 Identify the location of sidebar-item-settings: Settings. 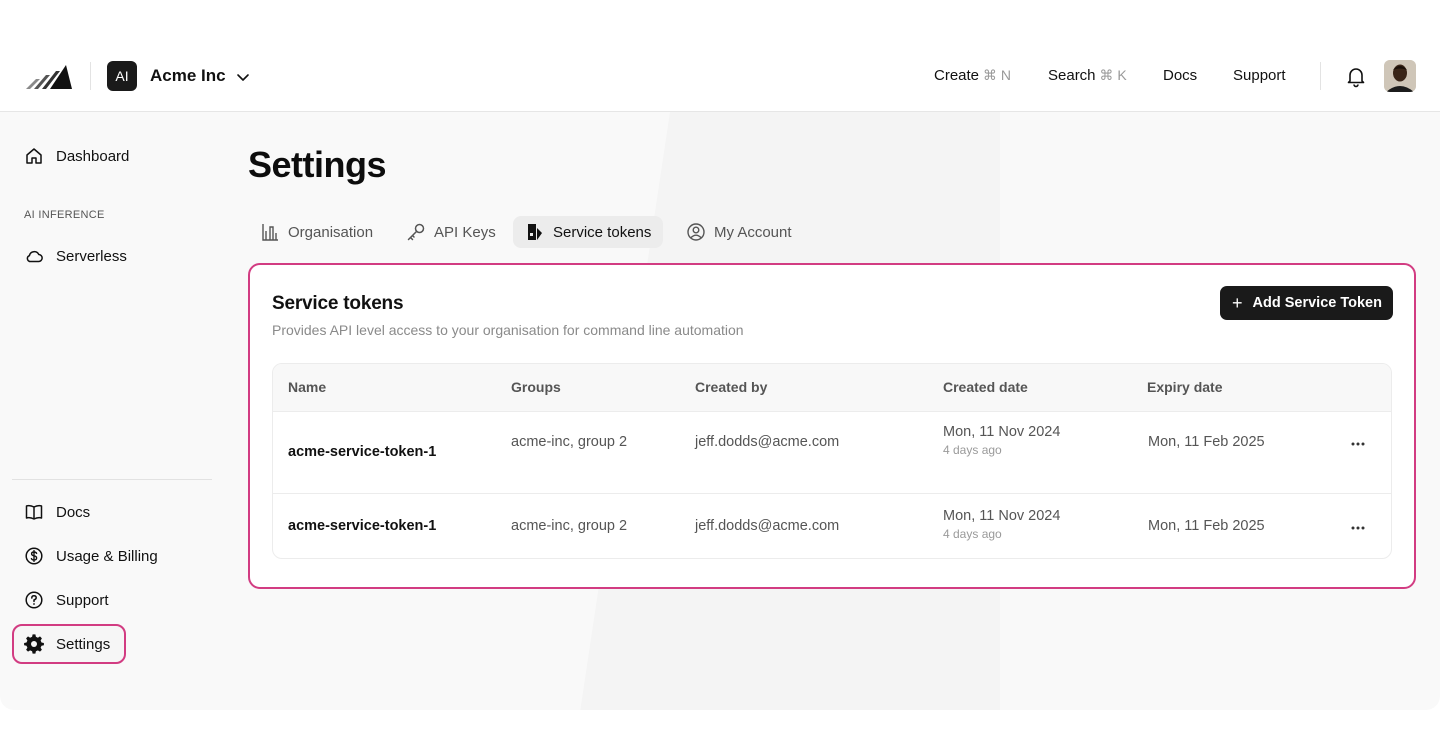
(69, 644).